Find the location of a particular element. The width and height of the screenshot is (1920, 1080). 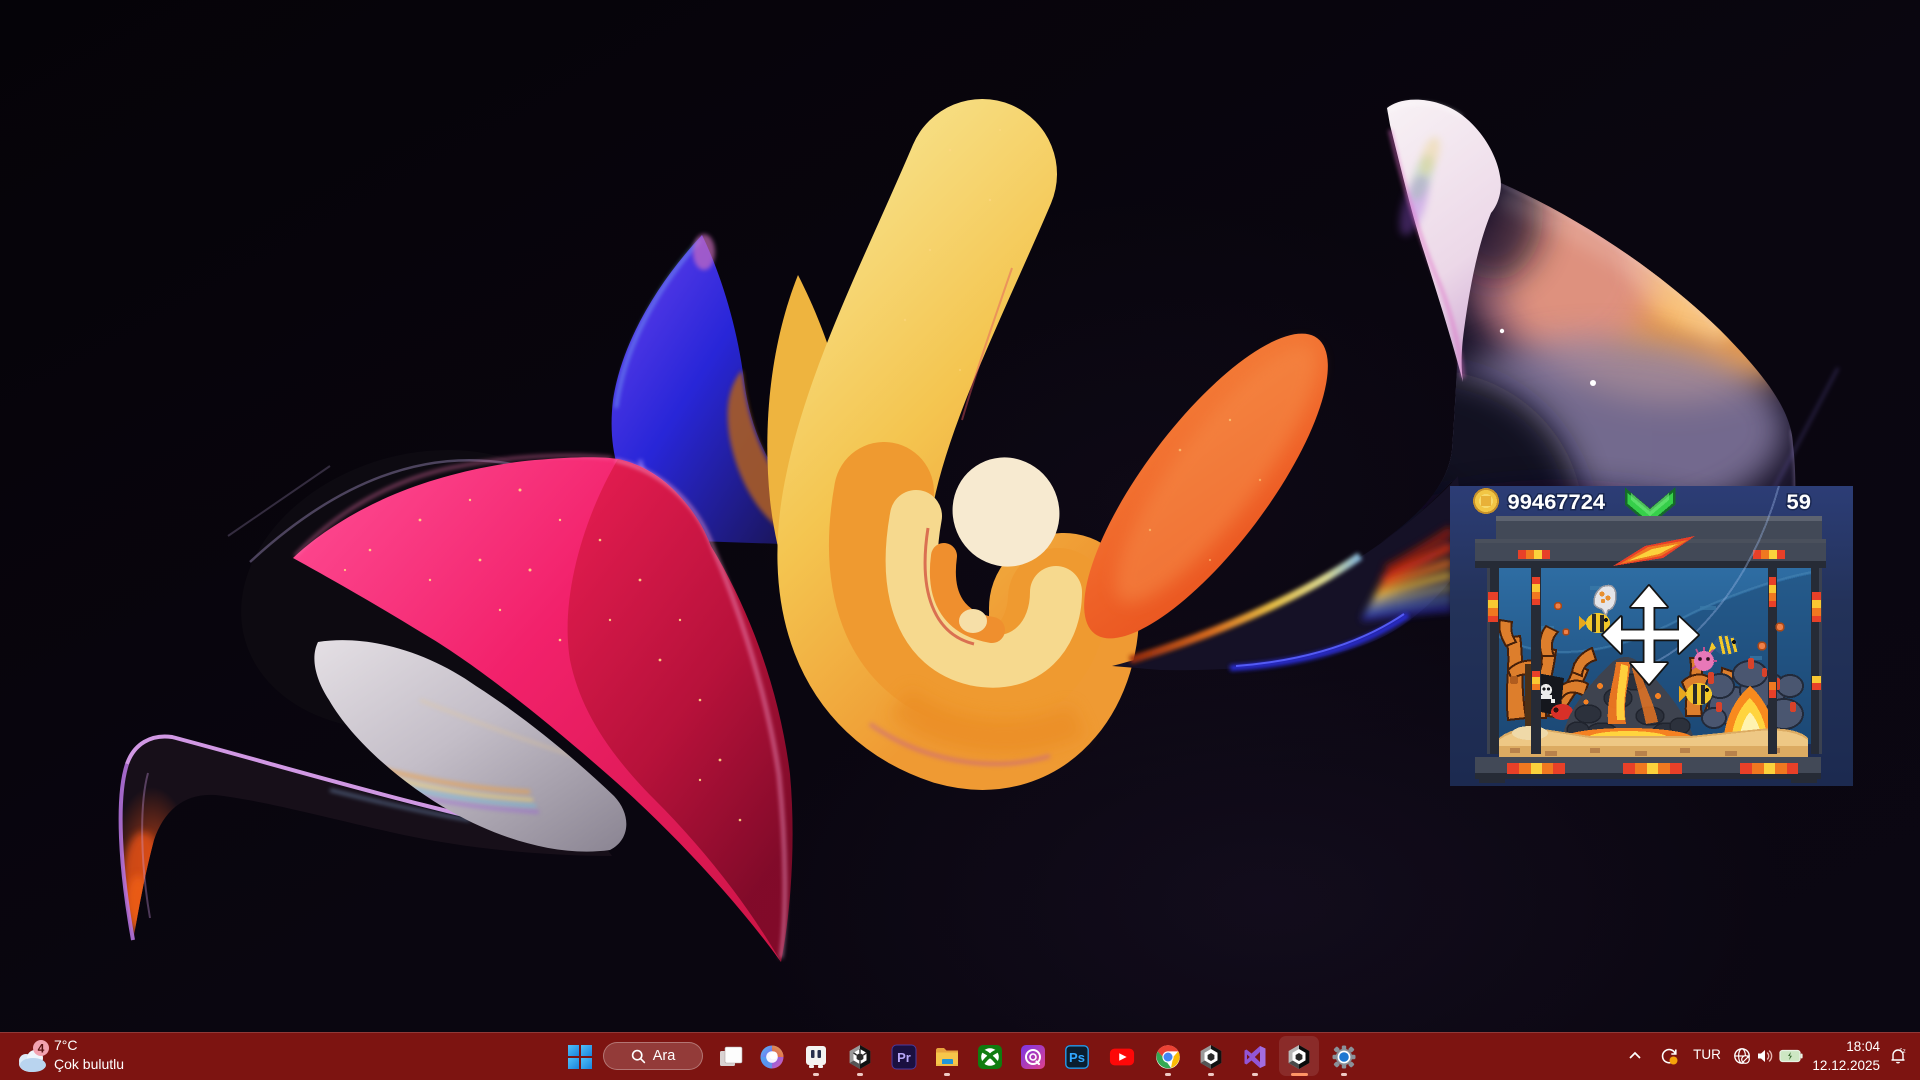

svg-text: 59 is located at coordinates (1798, 503).